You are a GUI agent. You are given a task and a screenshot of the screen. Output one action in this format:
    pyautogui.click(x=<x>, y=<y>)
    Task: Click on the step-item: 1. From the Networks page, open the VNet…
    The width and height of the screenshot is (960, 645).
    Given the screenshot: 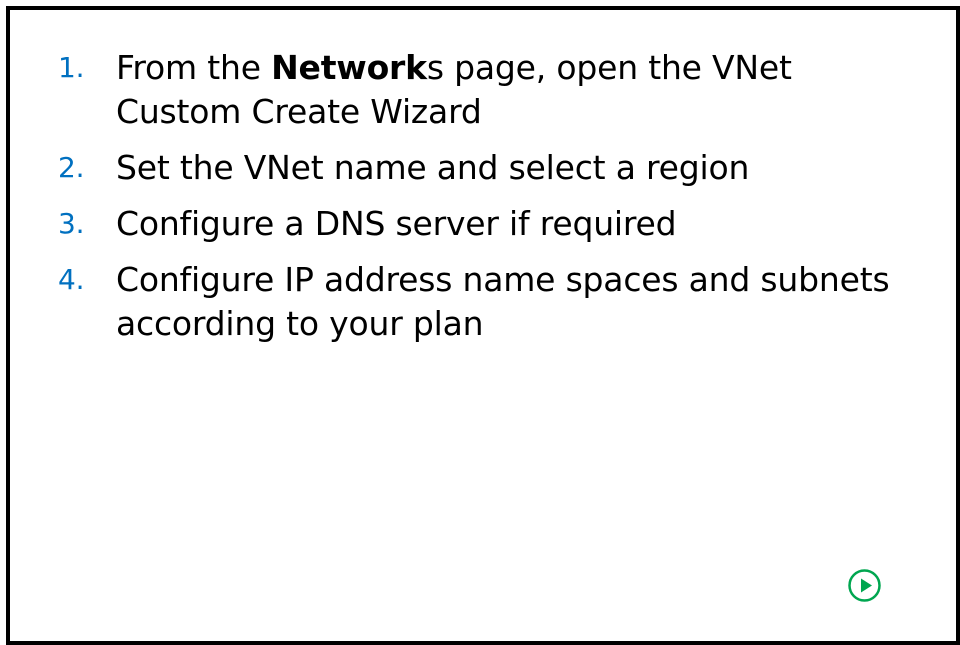 What is the action you would take?
    pyautogui.click(x=483, y=90)
    